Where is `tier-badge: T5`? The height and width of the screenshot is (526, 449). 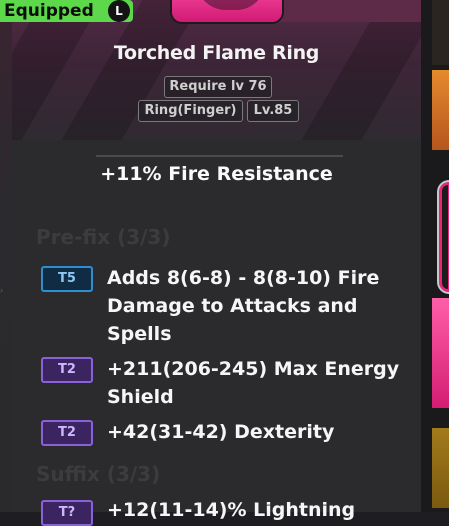 tier-badge: T5 is located at coordinates (67, 279).